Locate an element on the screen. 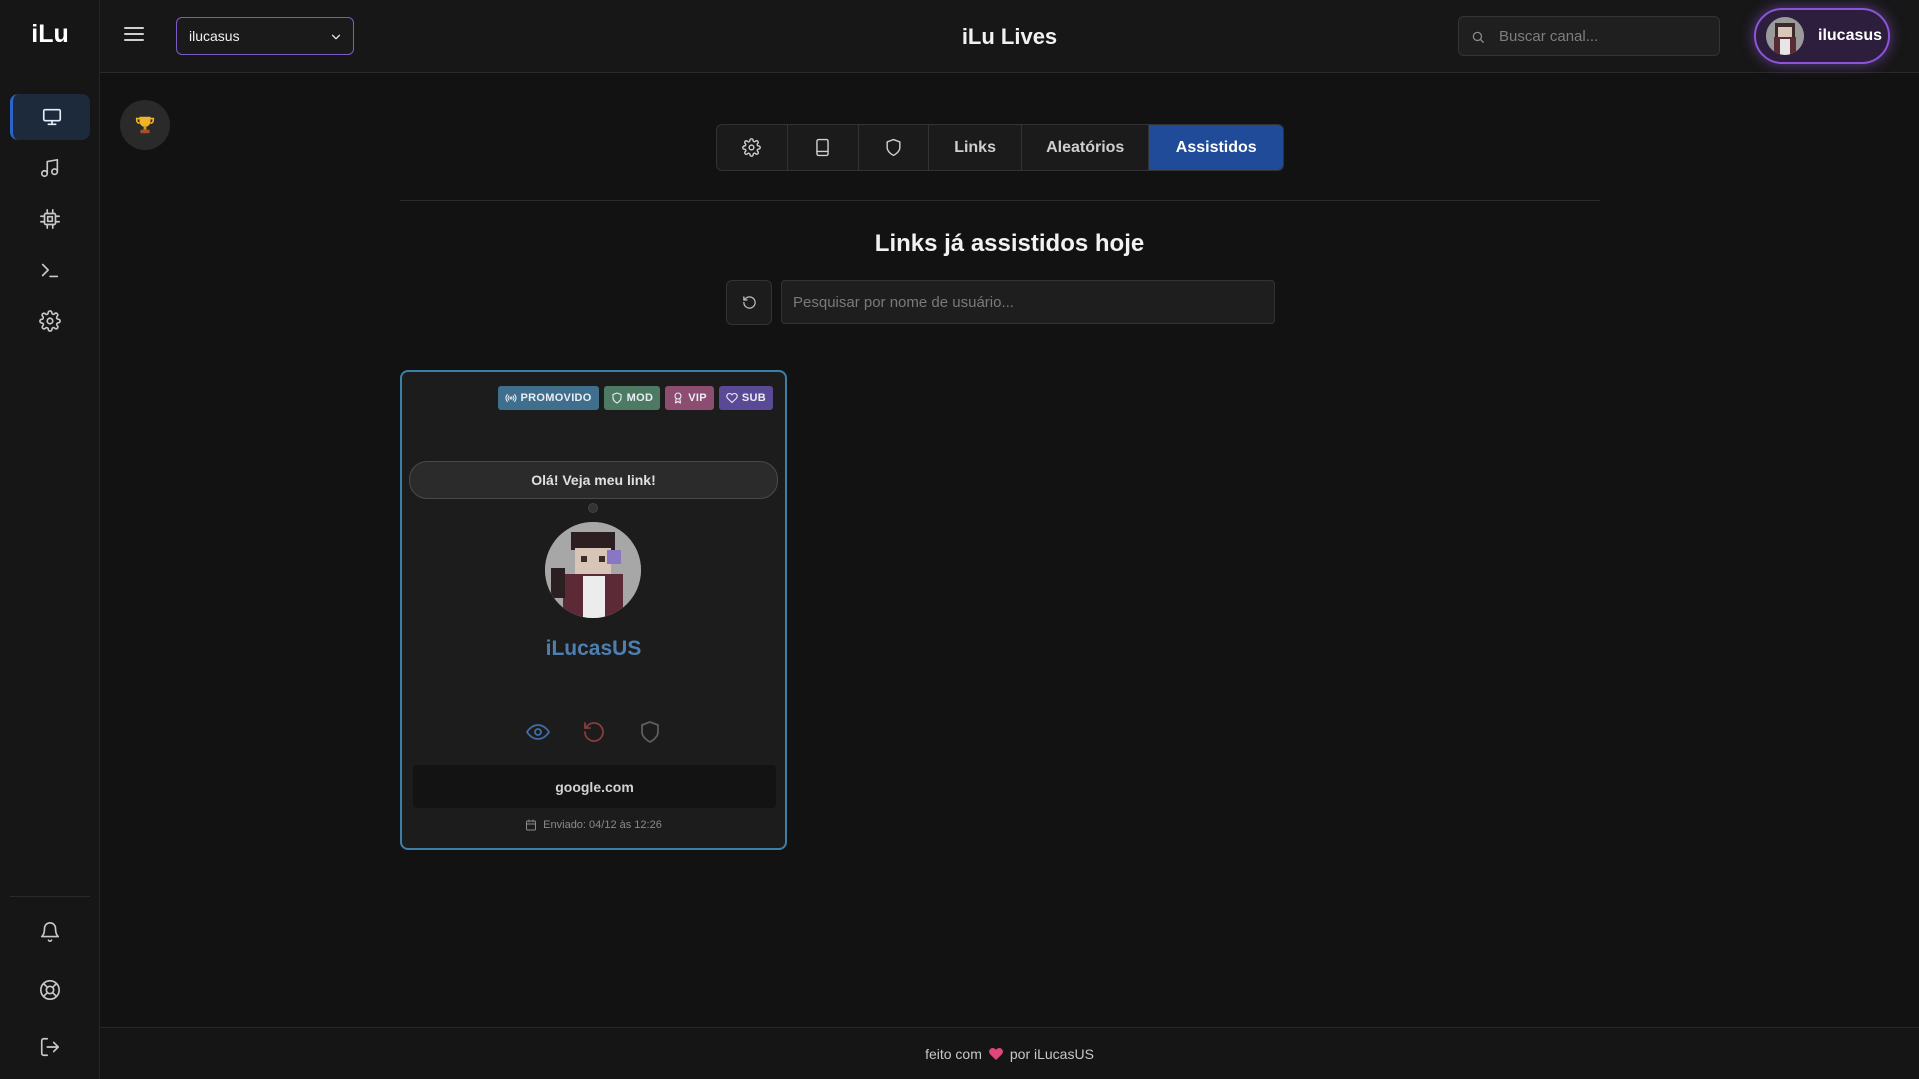 The width and height of the screenshot is (1919, 1079). award-icon is located at coordinates (678, 398).